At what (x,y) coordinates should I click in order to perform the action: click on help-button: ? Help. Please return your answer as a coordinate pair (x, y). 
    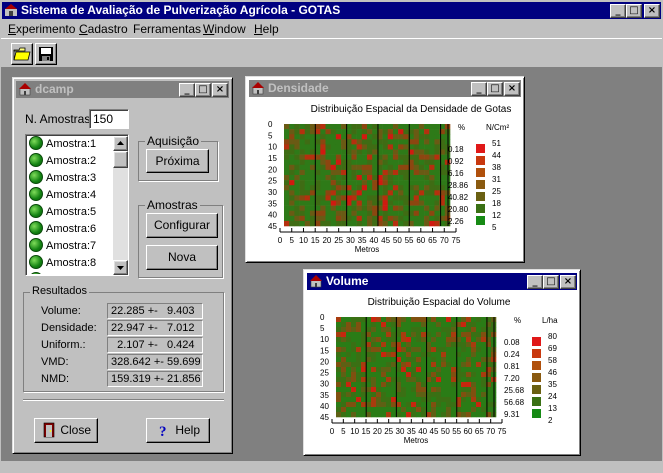
    Looking at the image, I should click on (178, 430).